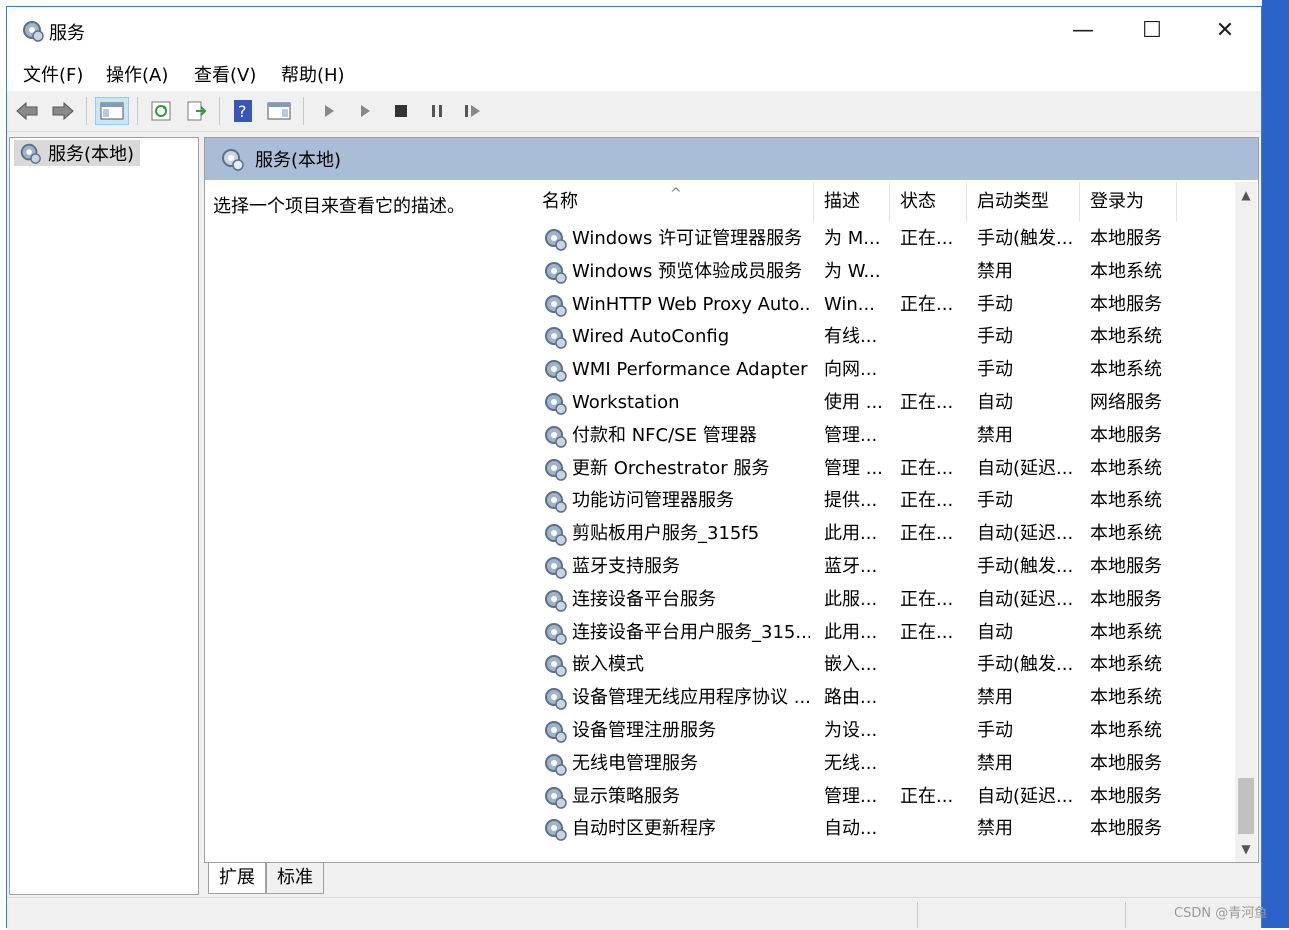  Describe the element at coordinates (112, 111) in the screenshot. I see `show-console-tree-icon` at that location.